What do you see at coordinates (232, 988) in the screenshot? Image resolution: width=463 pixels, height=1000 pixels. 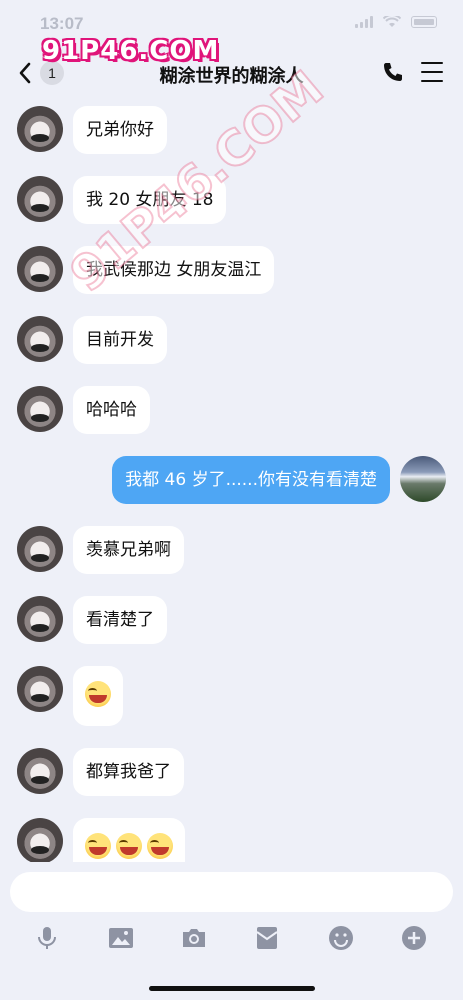 I see `home-indicator` at bounding box center [232, 988].